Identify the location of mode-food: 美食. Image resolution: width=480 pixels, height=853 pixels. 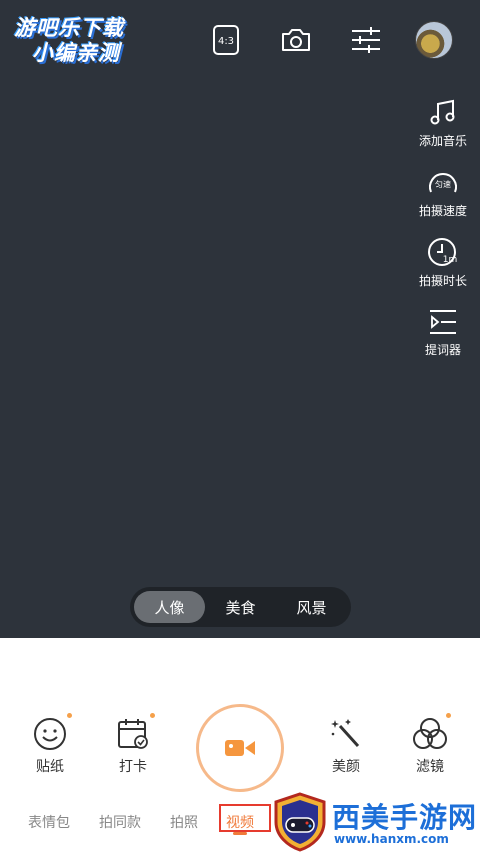
(240, 607).